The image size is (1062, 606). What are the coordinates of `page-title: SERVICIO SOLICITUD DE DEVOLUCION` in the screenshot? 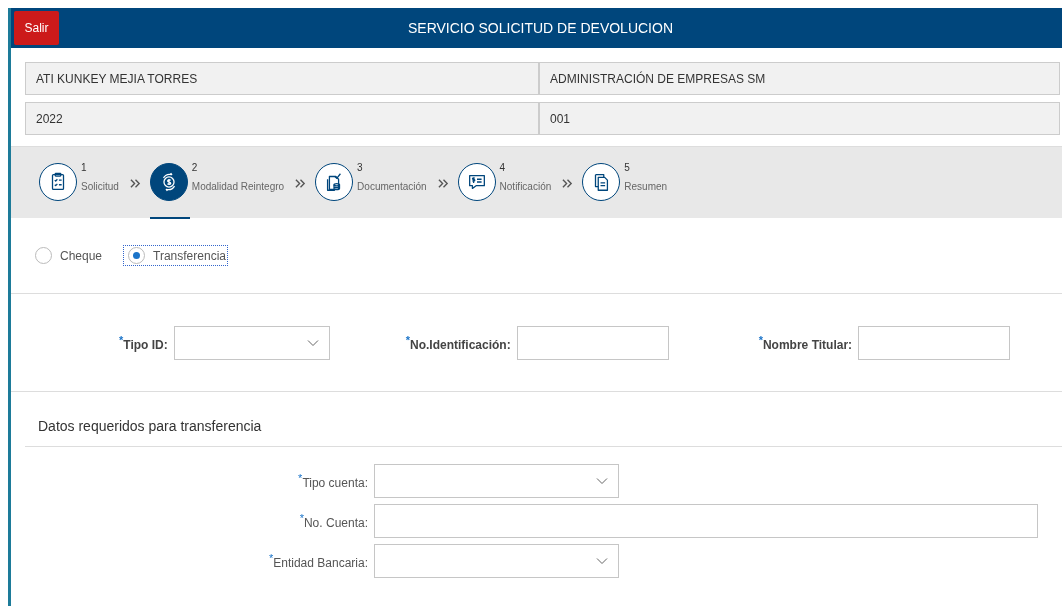 It's located at (540, 28).